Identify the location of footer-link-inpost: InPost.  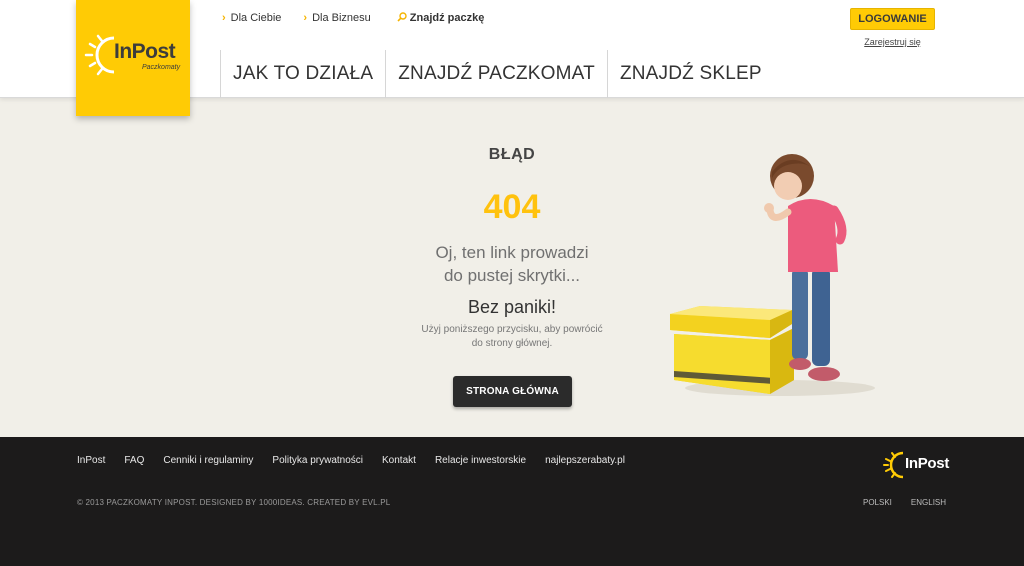
(91, 460).